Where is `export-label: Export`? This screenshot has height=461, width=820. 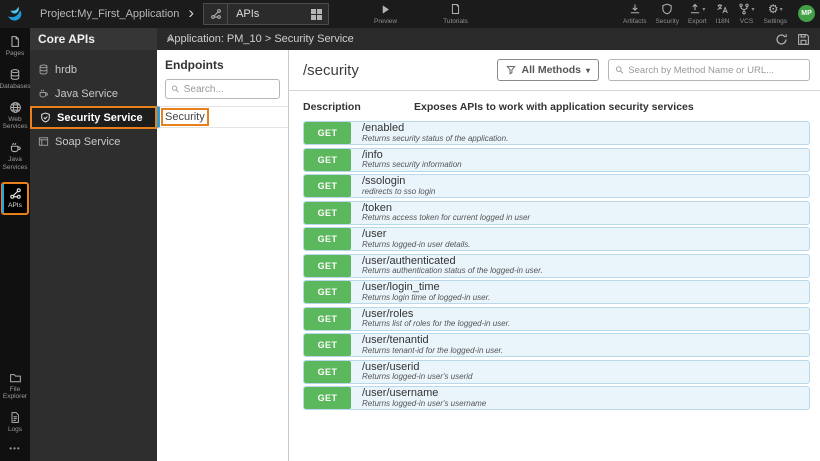 export-label: Export is located at coordinates (697, 21).